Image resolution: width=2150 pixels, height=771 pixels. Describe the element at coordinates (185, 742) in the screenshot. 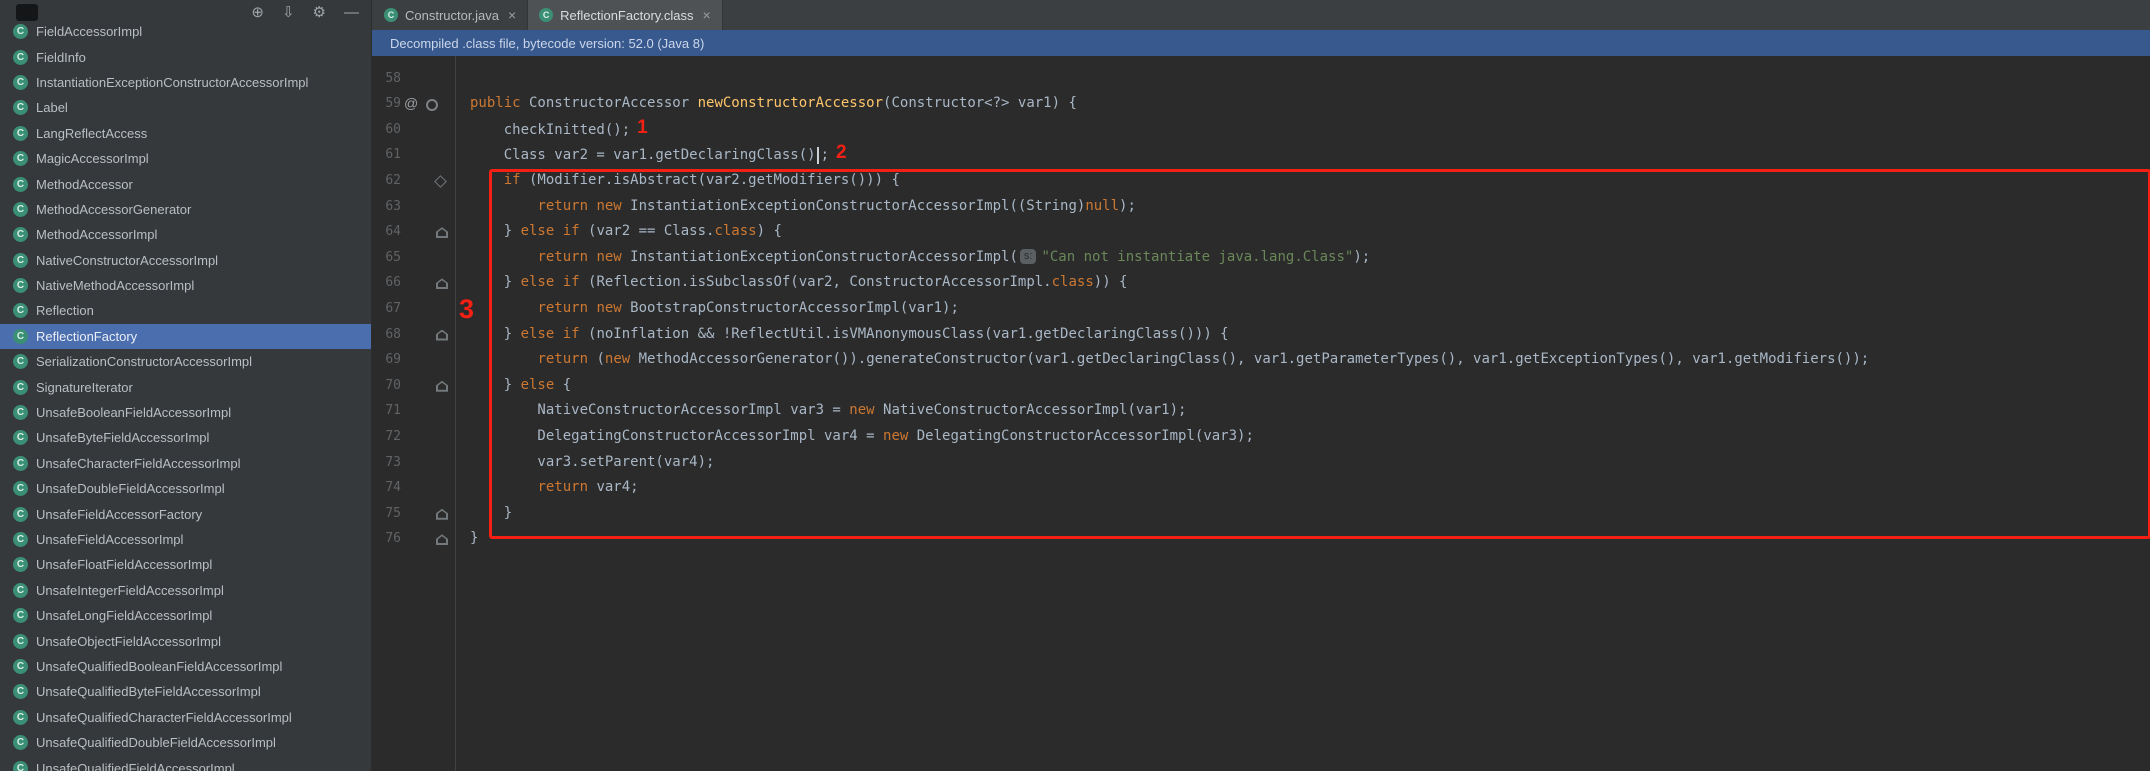

I see `sidebar-item: C UnsafeQualifiedDoubleFieldAccessorImpl` at that location.